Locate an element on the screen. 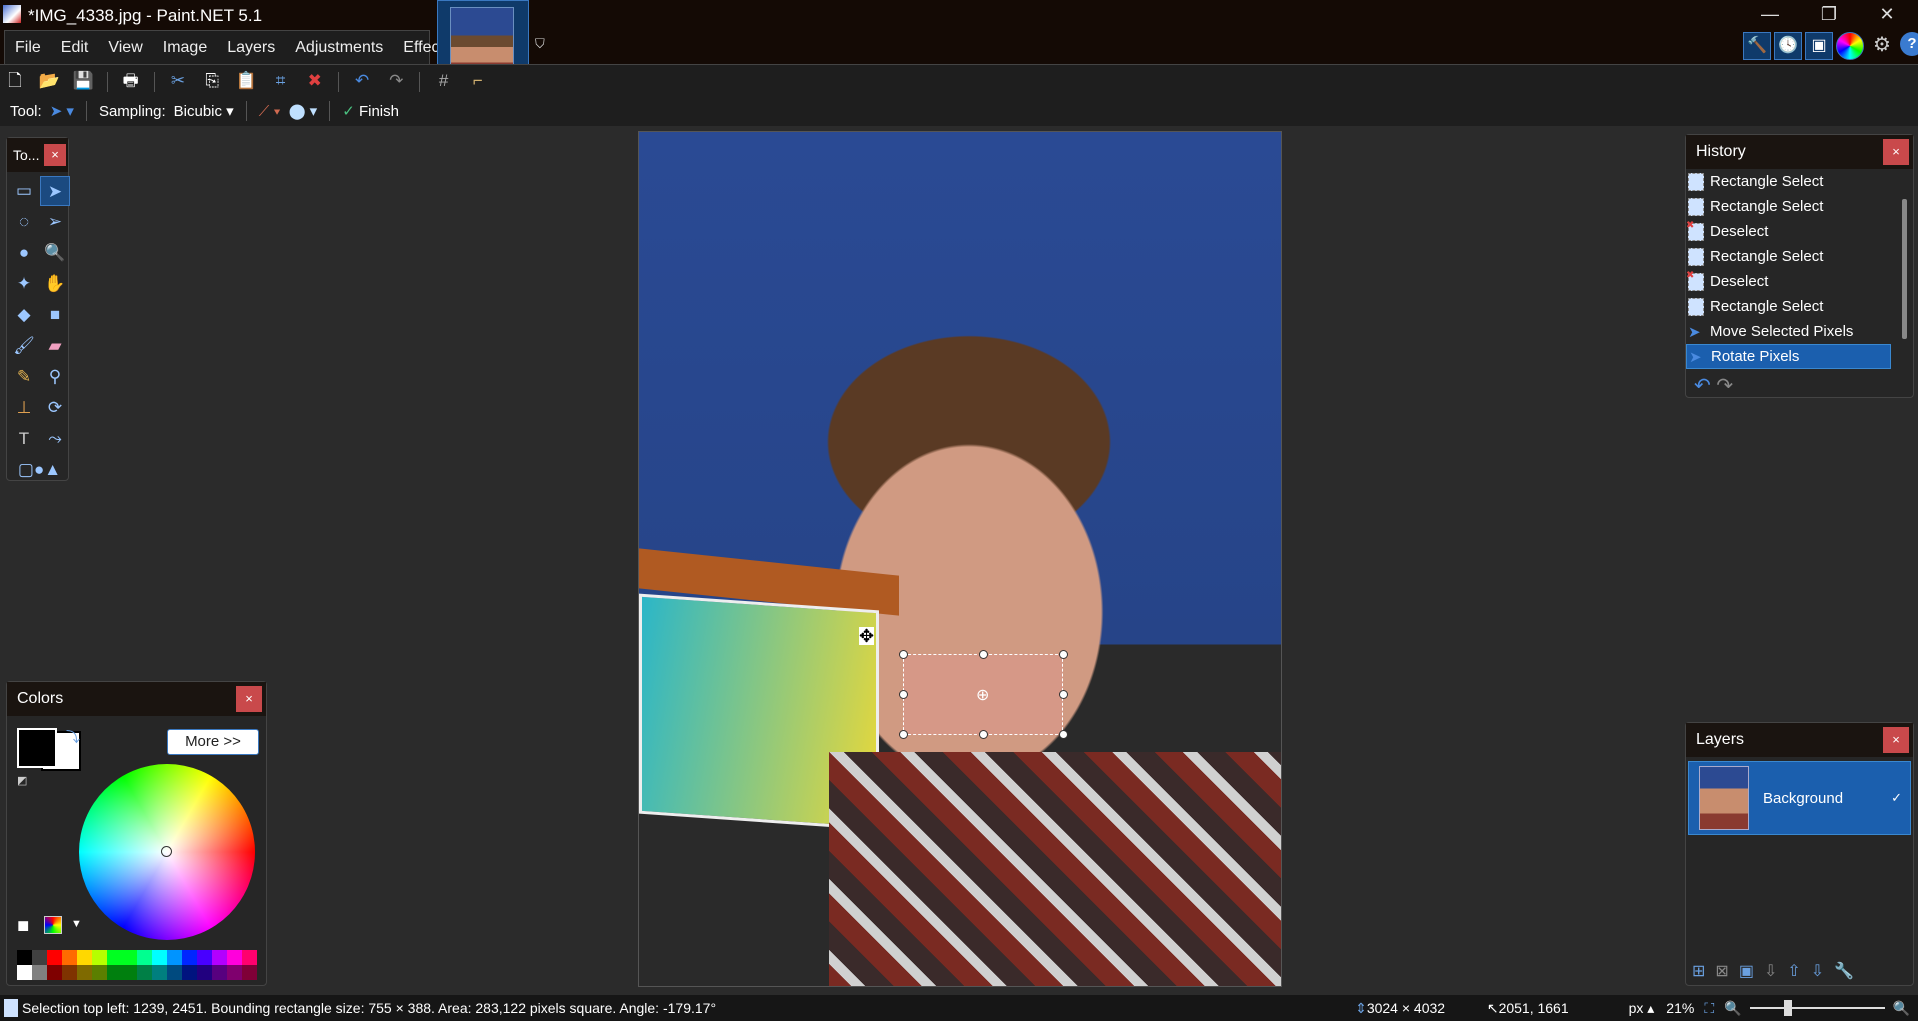 This screenshot has height=1021, width=1918. merge-layer-down-icon: ⇩ is located at coordinates (1770, 971).